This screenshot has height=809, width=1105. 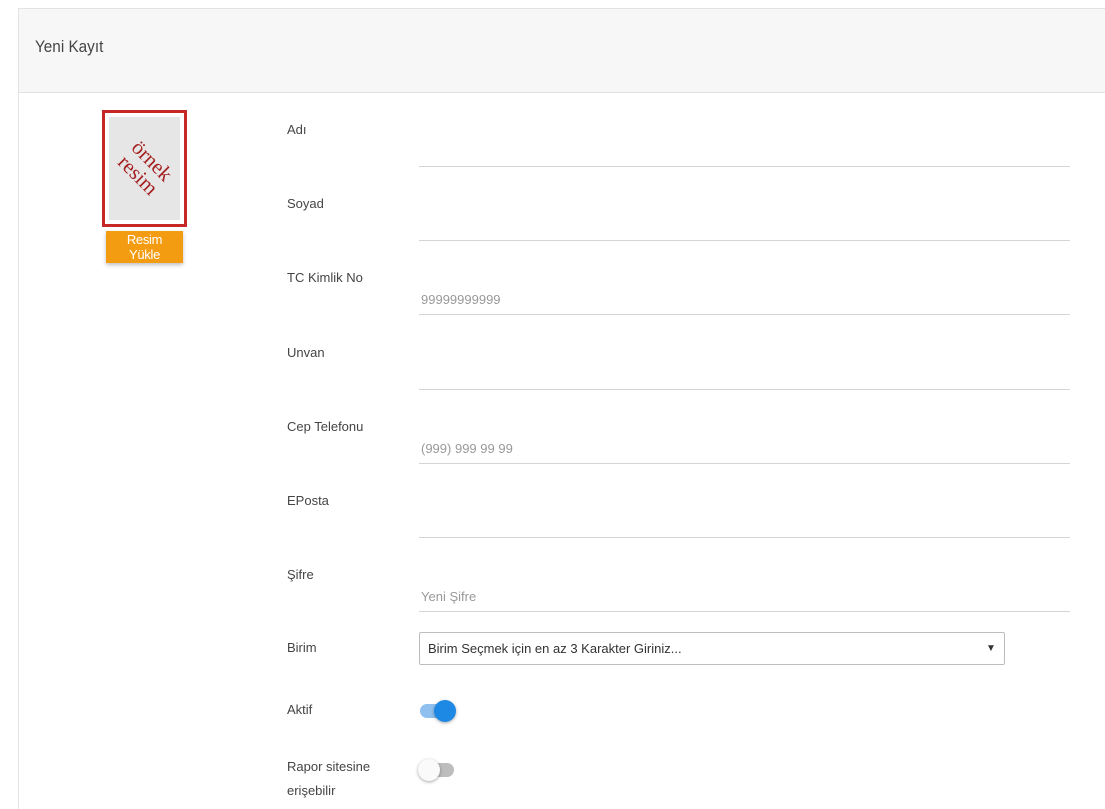 I want to click on upload-image-button: Resim Yükle, so click(x=144, y=247).